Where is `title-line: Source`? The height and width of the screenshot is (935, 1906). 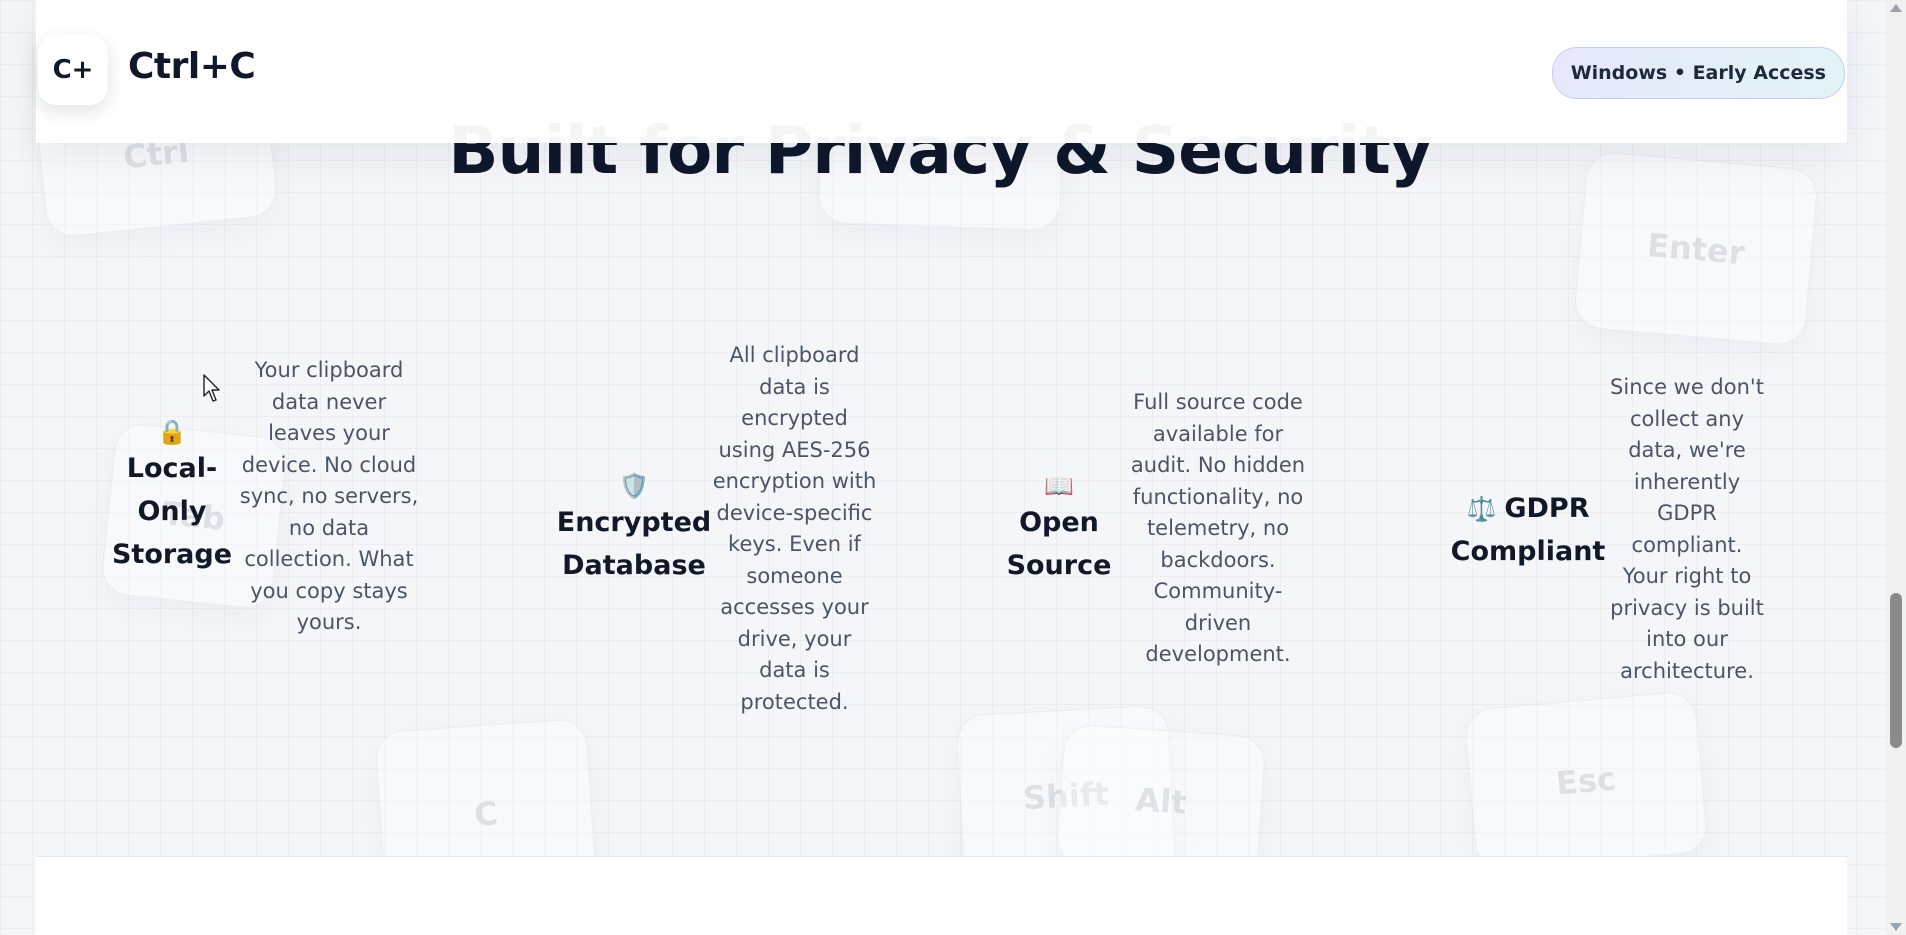 title-line: Source is located at coordinates (1059, 565).